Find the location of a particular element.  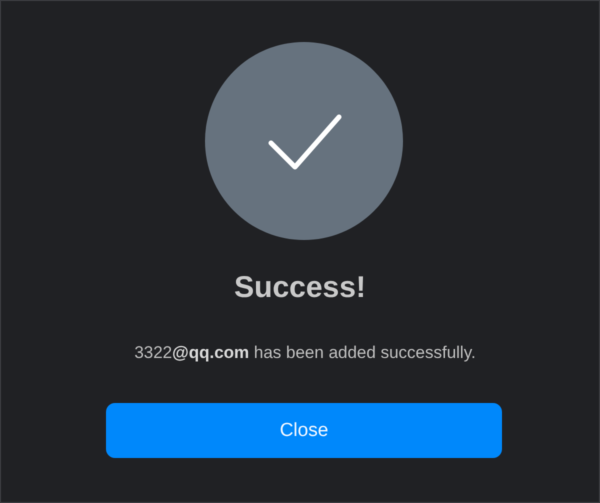

dialog-title: Success! is located at coordinates (300, 288).